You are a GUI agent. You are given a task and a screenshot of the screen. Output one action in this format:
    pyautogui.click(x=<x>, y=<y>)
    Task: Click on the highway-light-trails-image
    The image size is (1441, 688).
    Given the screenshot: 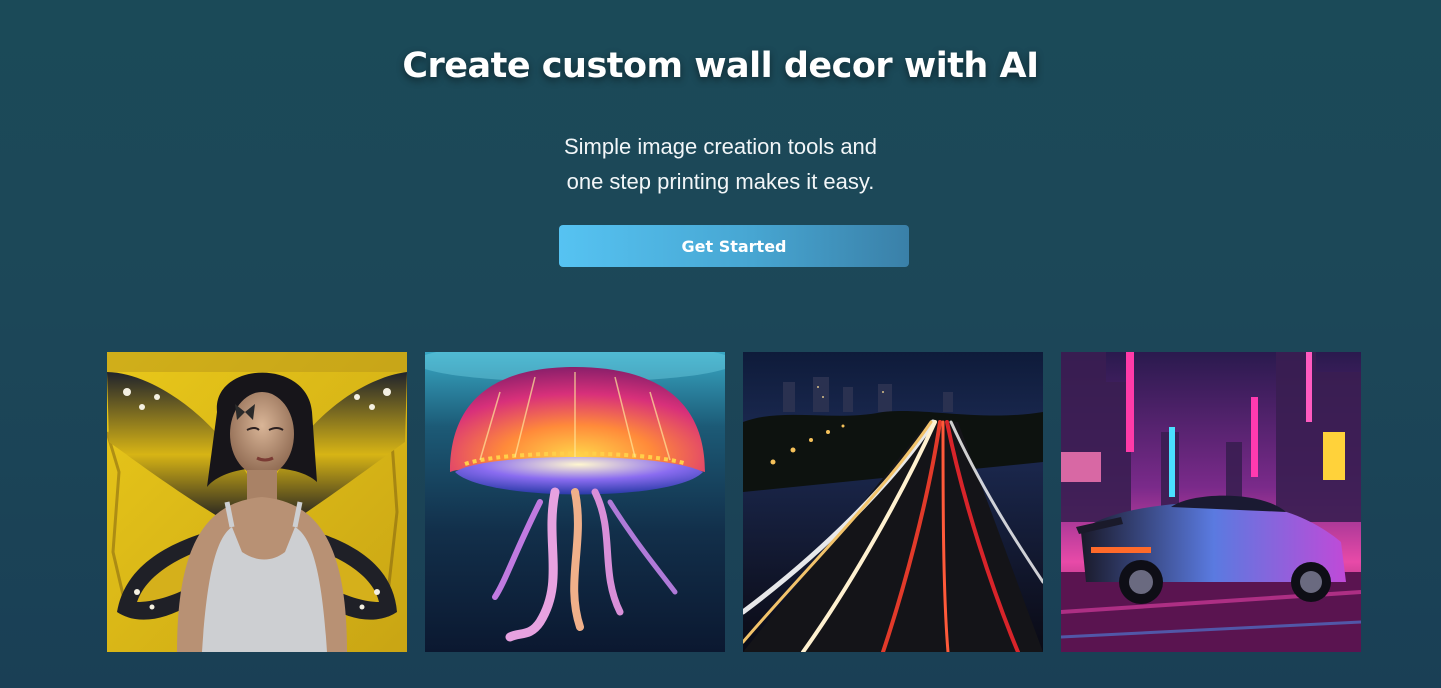 What is the action you would take?
    pyautogui.click(x=893, y=502)
    